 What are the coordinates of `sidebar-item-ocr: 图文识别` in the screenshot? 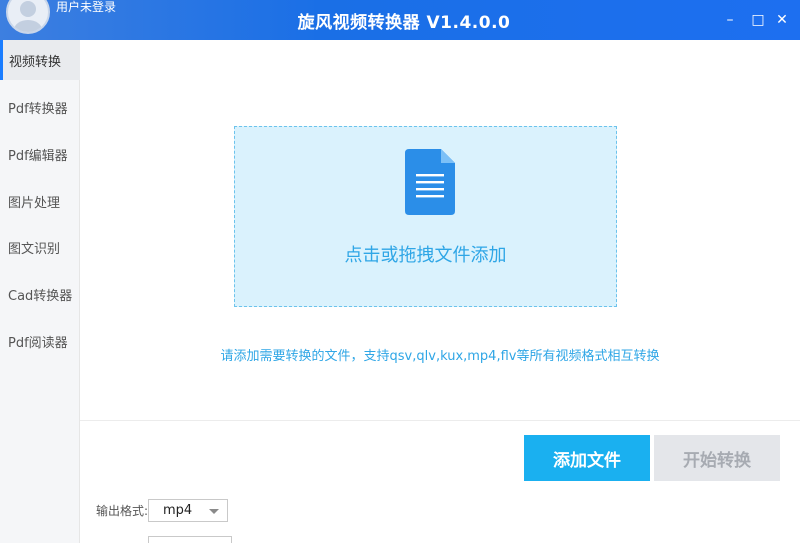 It's located at (40, 247).